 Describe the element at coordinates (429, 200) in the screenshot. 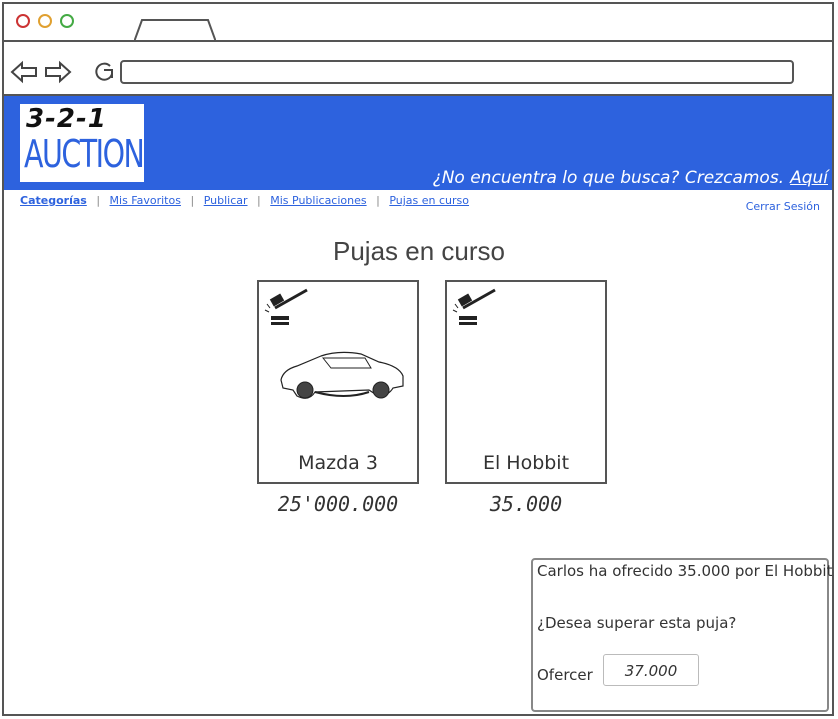

I see `menu-item-pujas-en-curso: Pujas en curso` at that location.